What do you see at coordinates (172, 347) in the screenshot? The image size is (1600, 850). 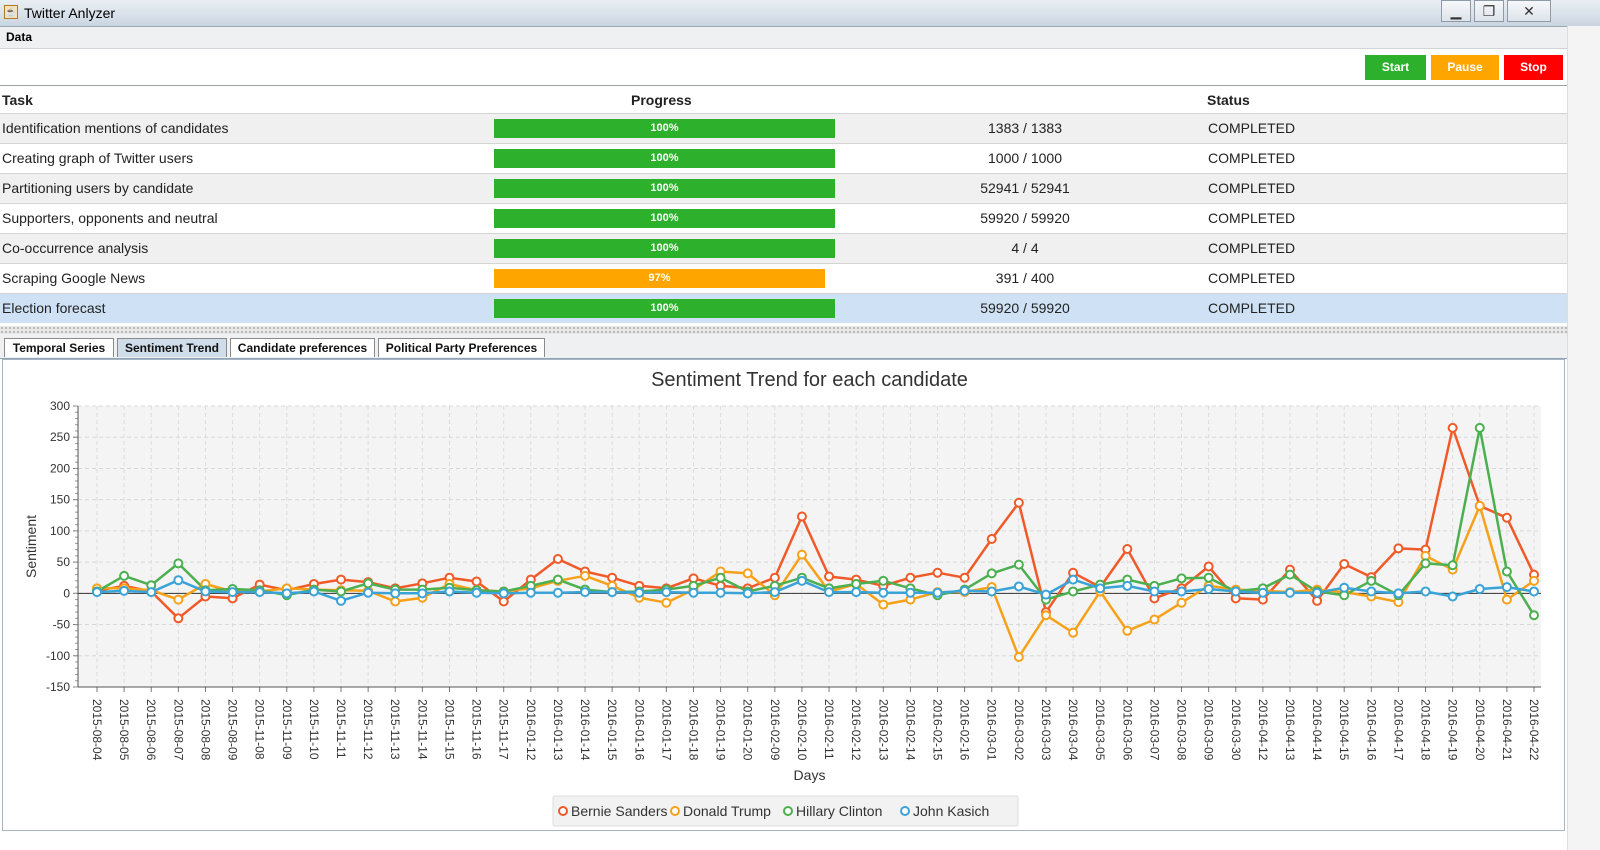 I see `tab-sentiment-trend: Sentiment Trend` at bounding box center [172, 347].